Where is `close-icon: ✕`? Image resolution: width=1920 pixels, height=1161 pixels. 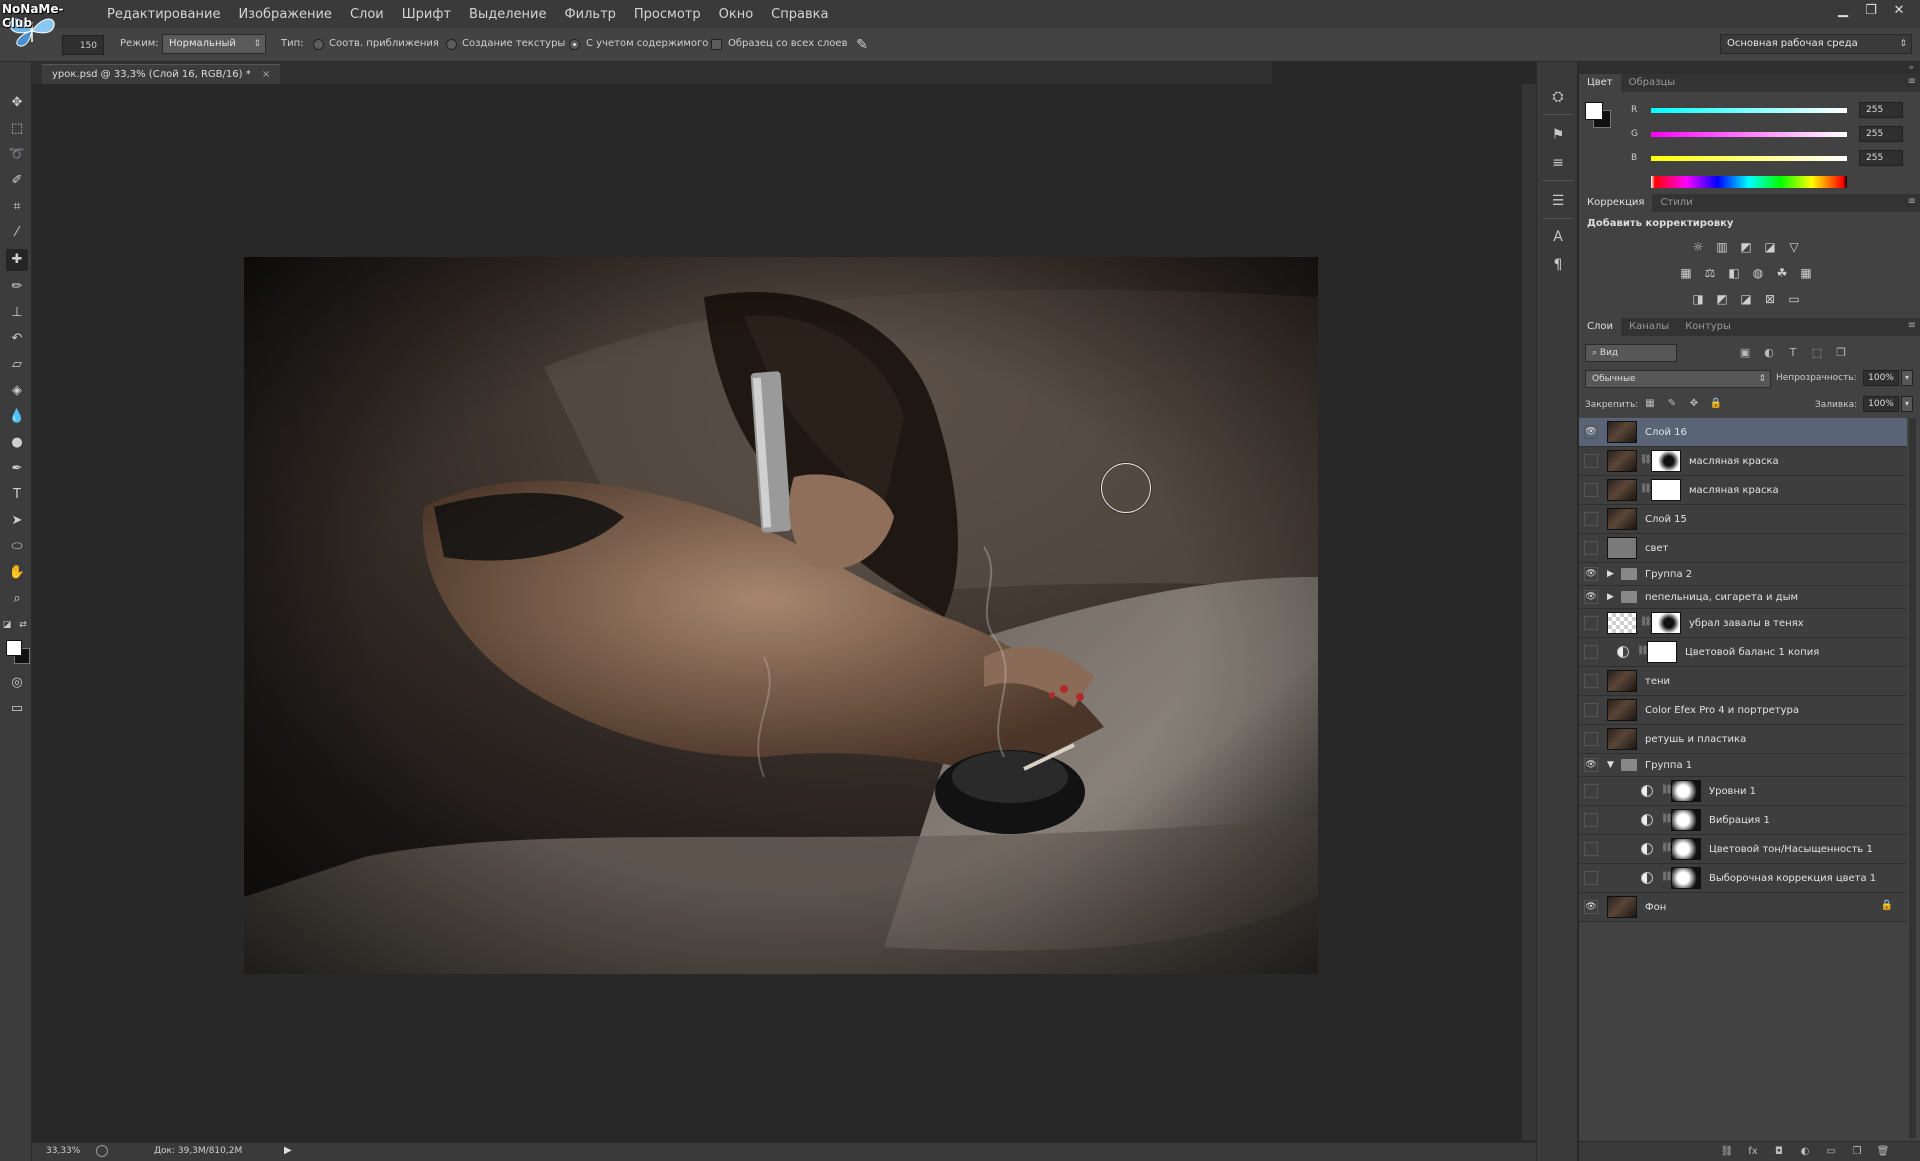 close-icon: ✕ is located at coordinates (1899, 11).